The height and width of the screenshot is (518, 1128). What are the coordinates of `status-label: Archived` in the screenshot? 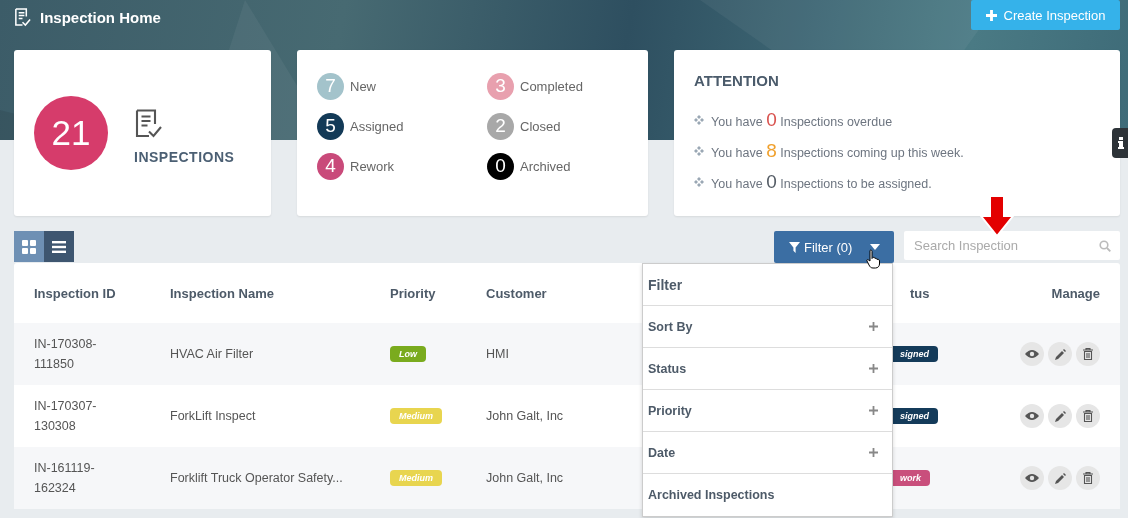 It's located at (545, 166).